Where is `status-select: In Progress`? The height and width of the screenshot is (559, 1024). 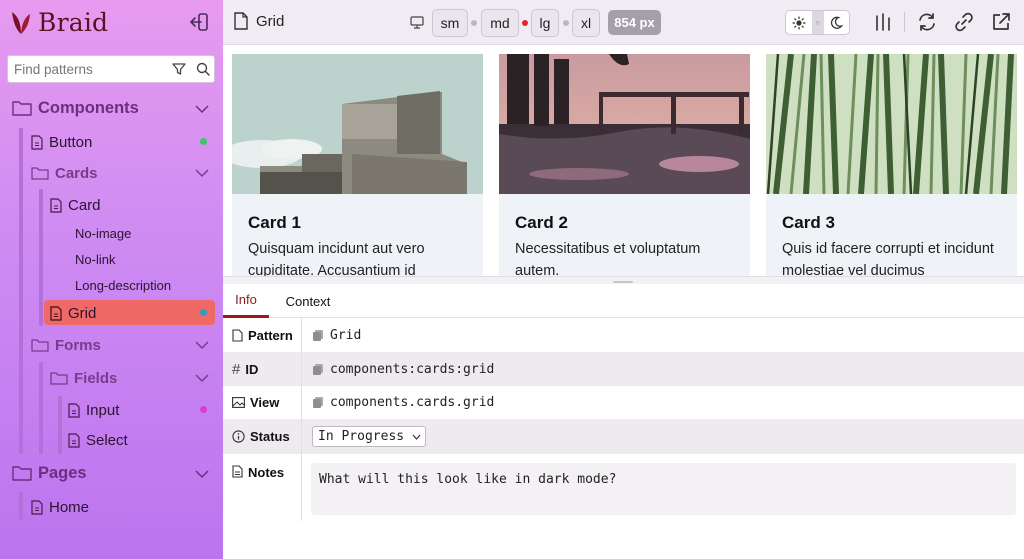
status-select: In Progress is located at coordinates (369, 436).